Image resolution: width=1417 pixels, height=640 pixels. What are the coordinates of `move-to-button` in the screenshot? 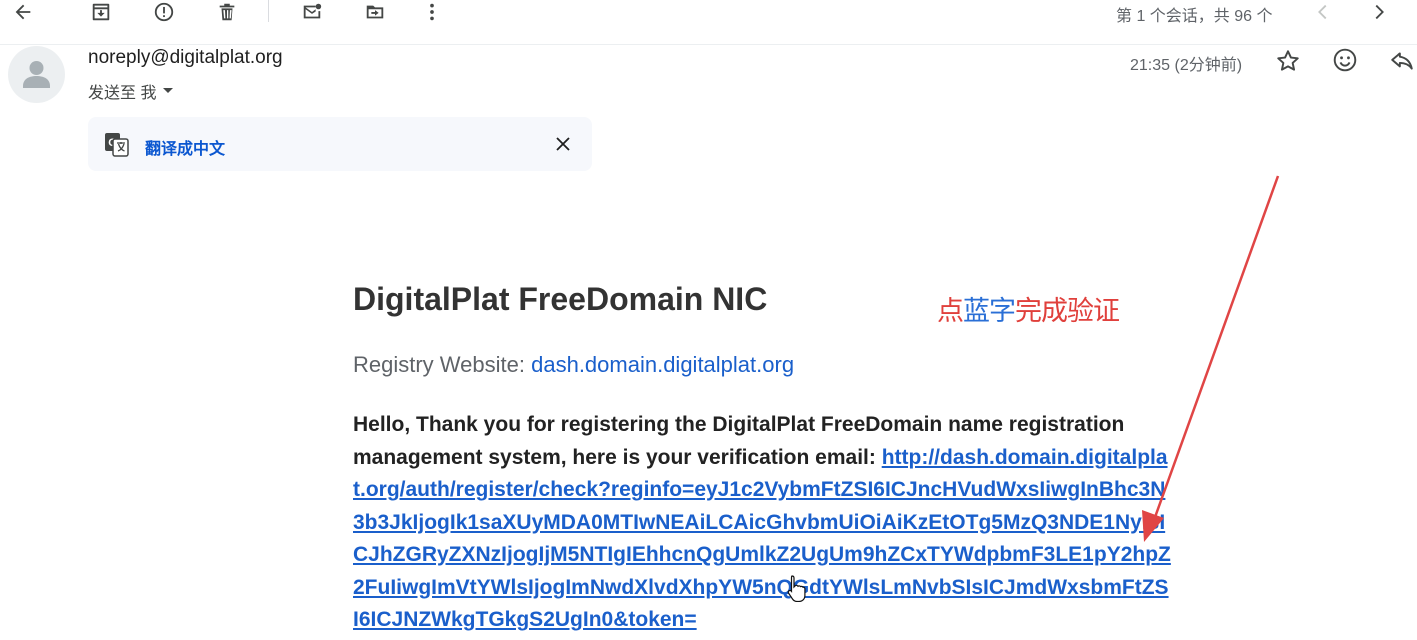 It's located at (375, 12).